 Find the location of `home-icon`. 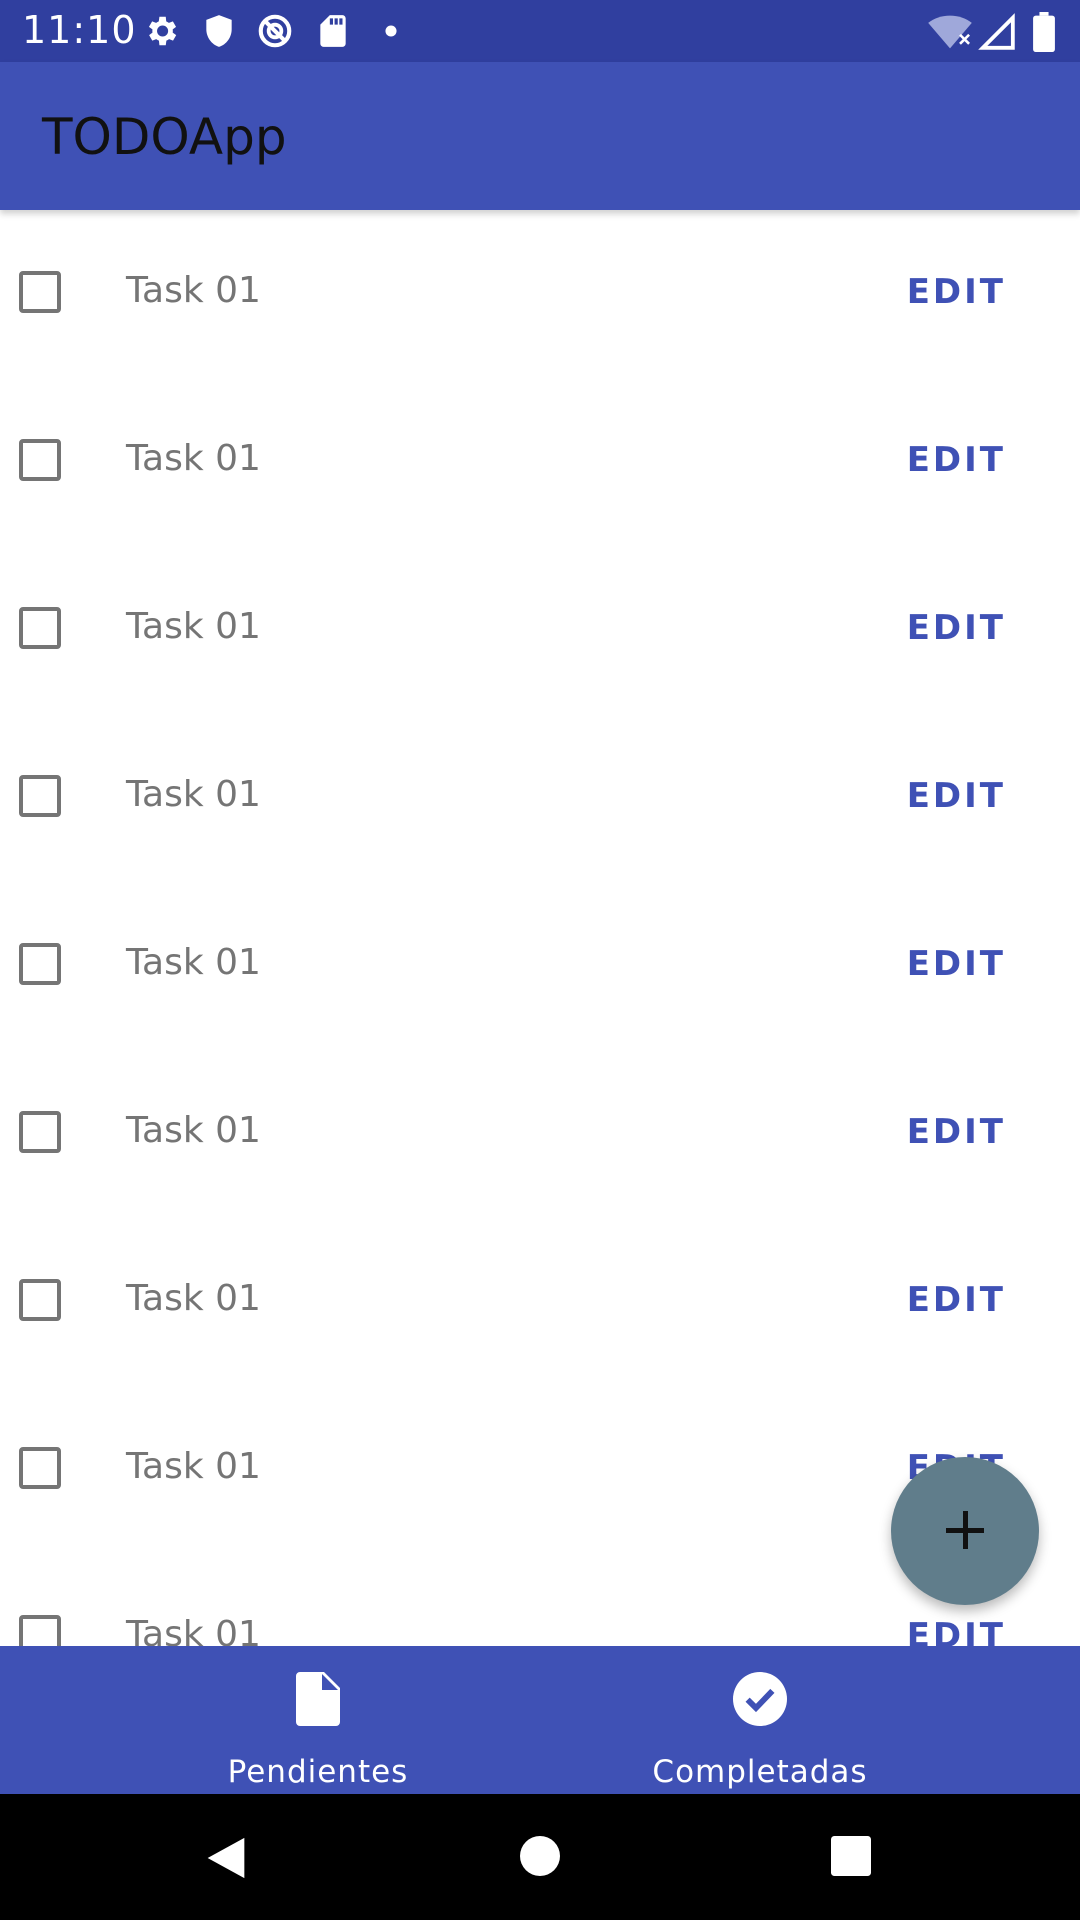

home-icon is located at coordinates (540, 1856).